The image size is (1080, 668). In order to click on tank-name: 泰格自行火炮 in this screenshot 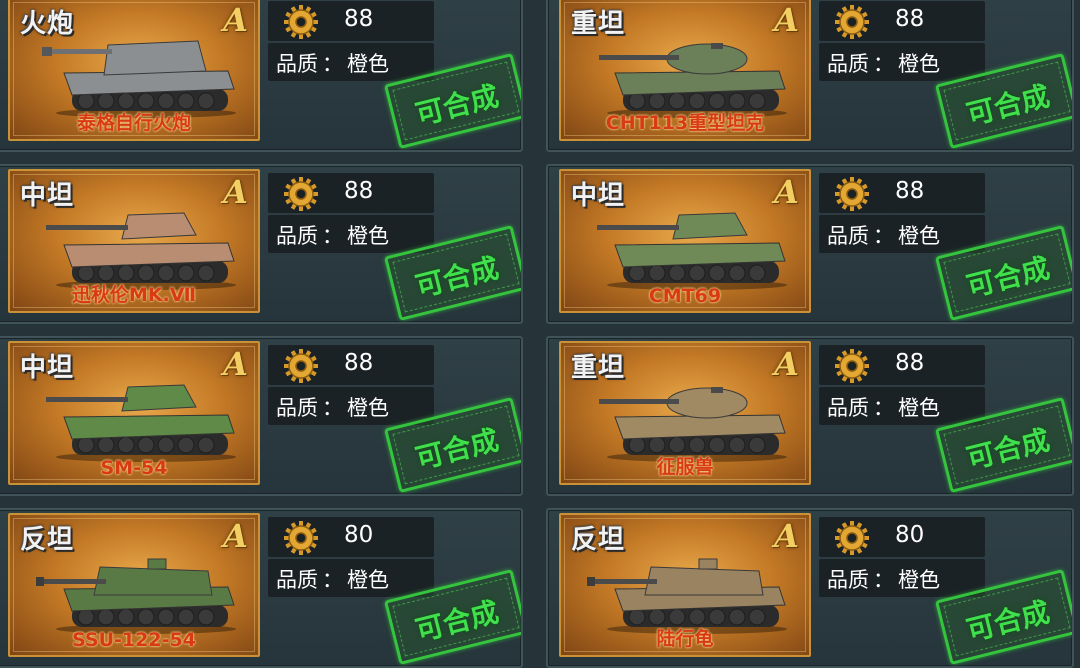, I will do `click(133, 123)`.